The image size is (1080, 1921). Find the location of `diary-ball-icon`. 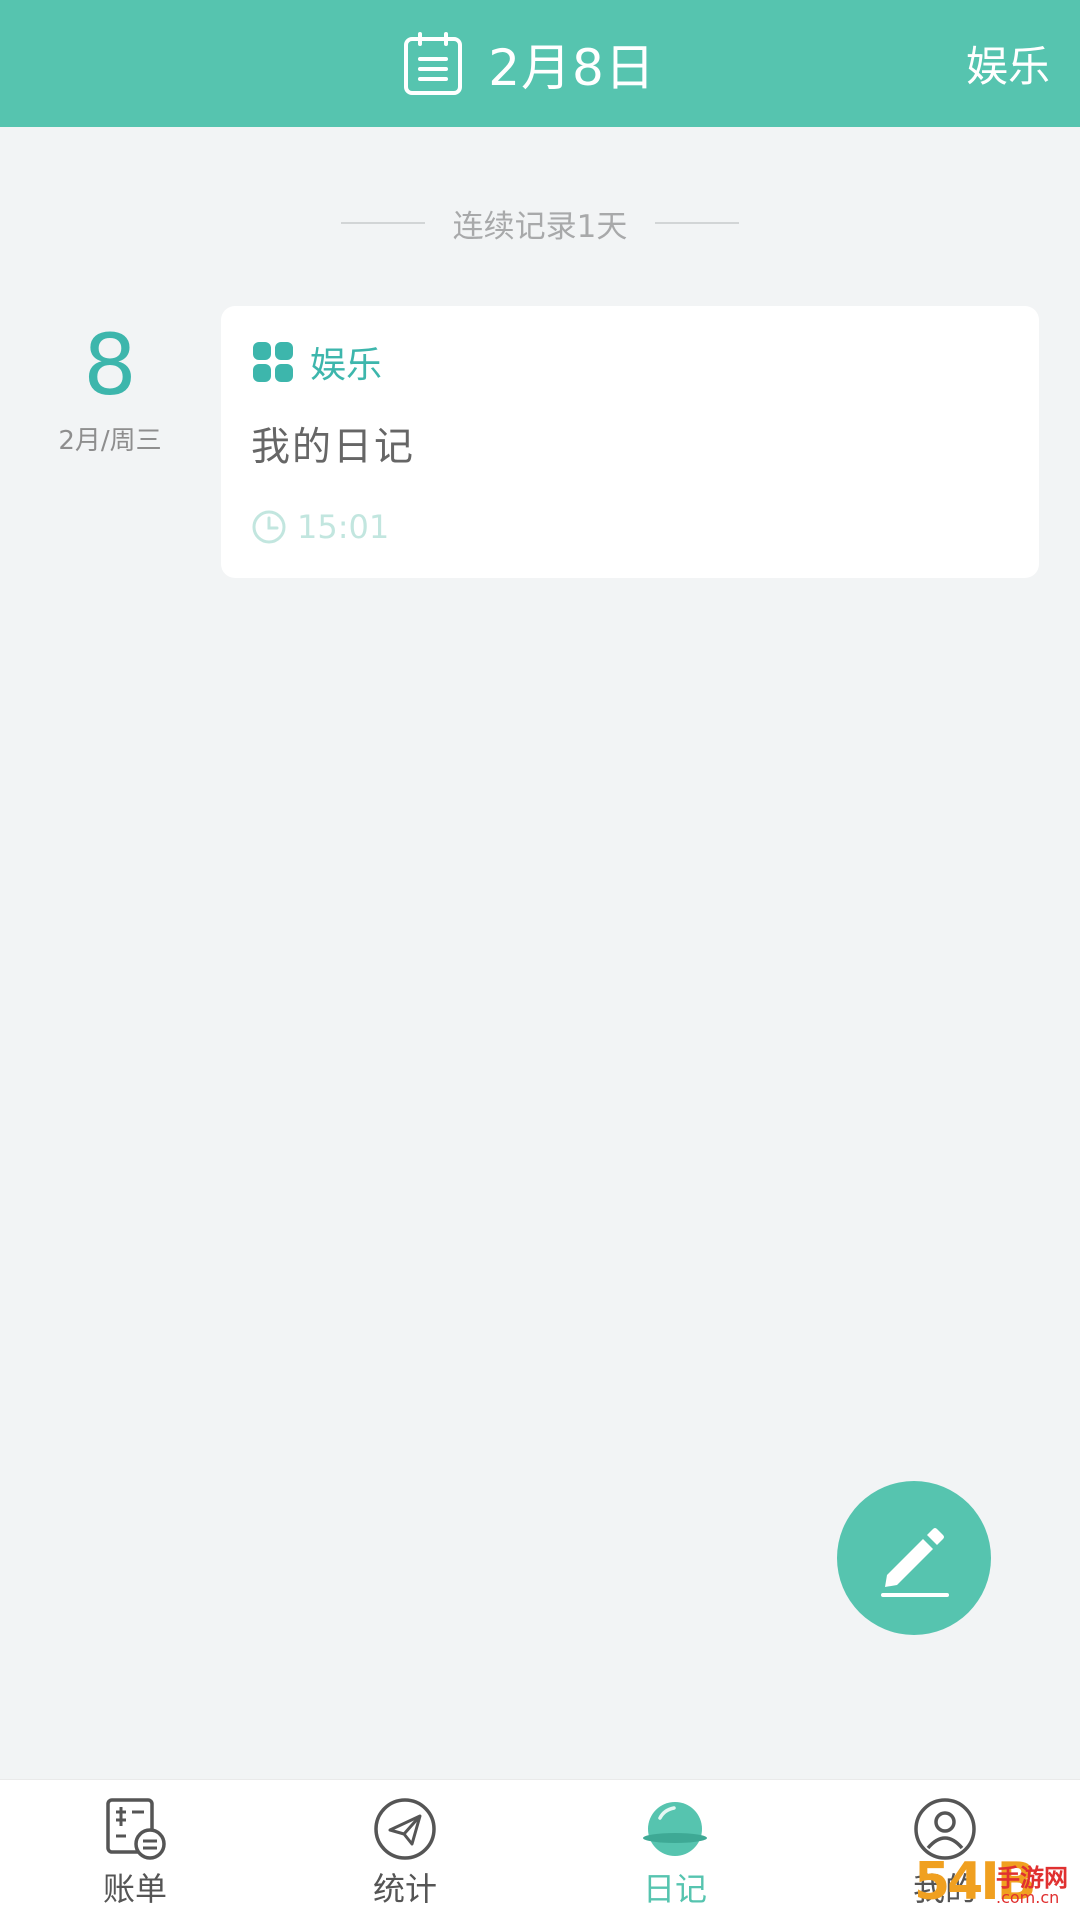

diary-ball-icon is located at coordinates (675, 1829).